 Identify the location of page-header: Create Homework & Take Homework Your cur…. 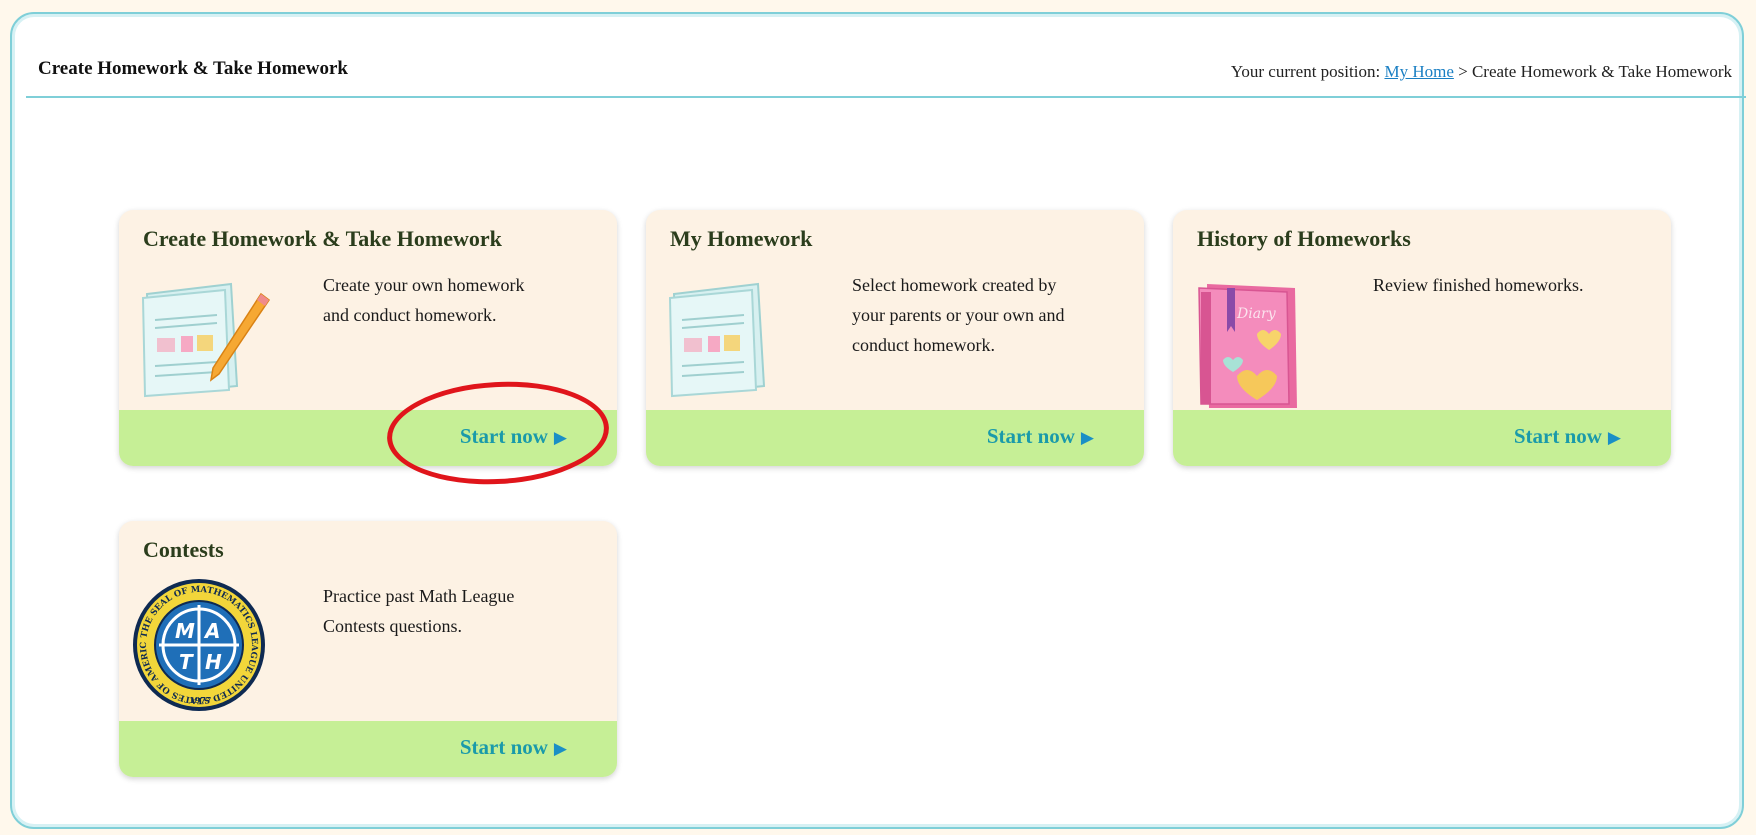
(886, 72).